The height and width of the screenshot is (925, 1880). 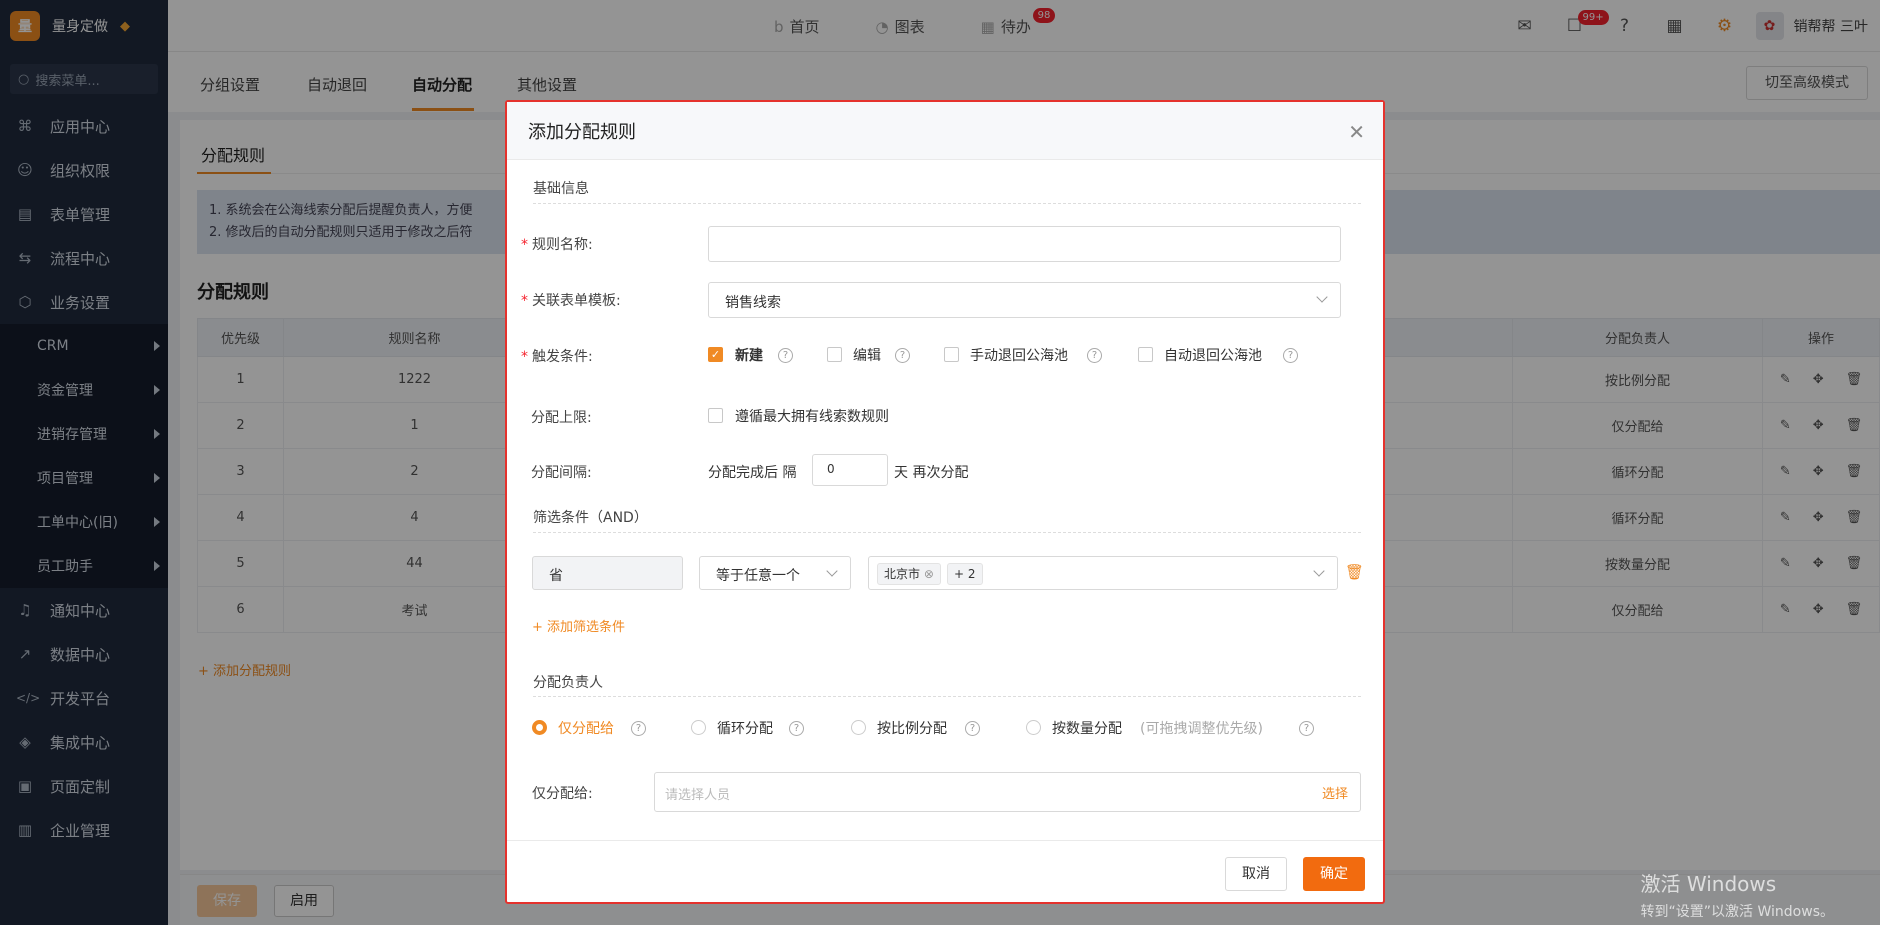 What do you see at coordinates (698, 795) in the screenshot?
I see `assign-placeholder: 请选择人员` at bounding box center [698, 795].